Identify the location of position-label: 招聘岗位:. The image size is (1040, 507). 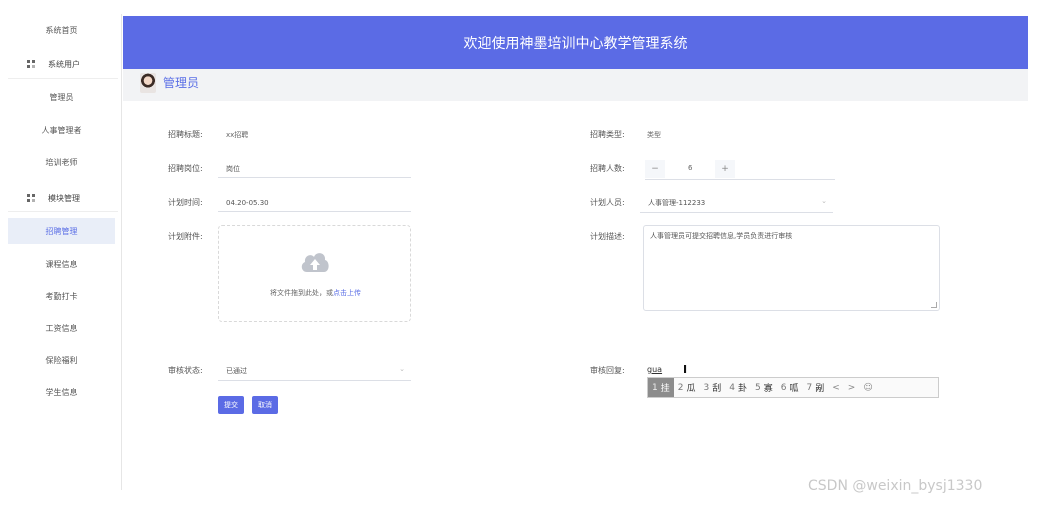
(185, 168).